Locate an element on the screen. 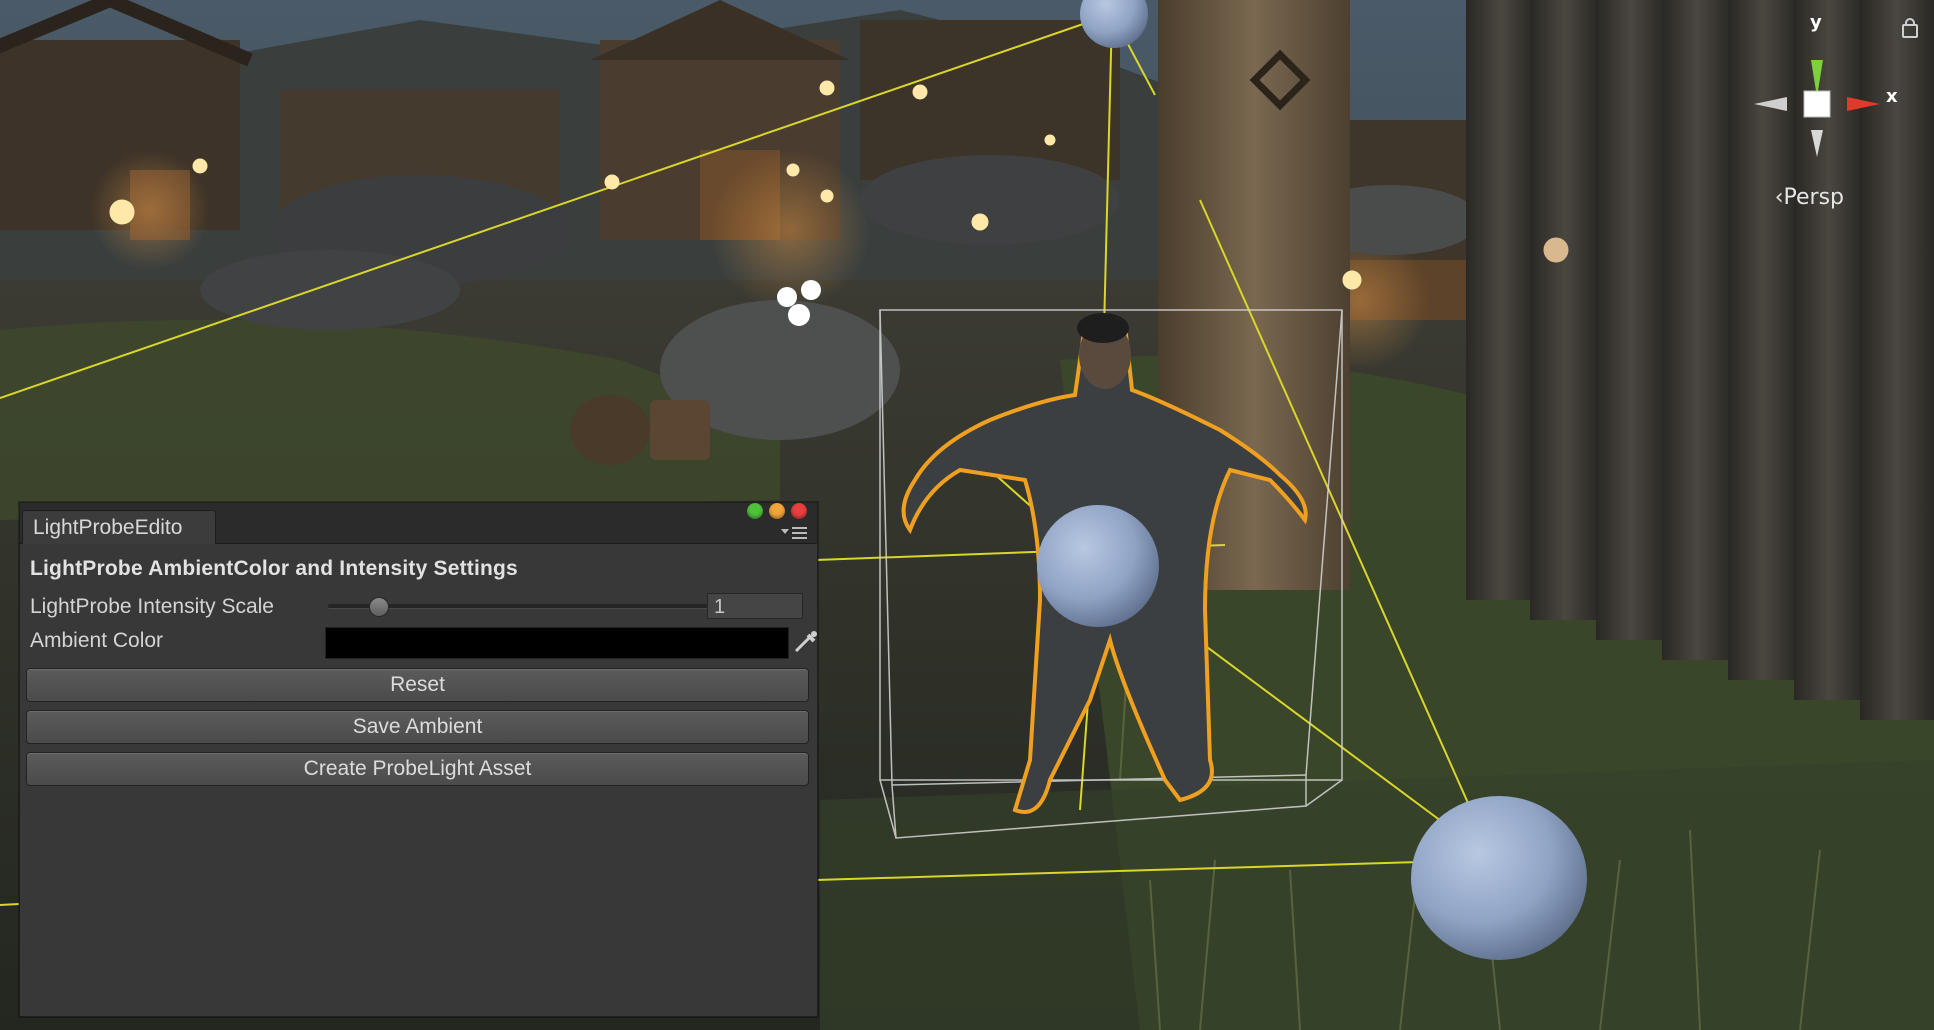  ambient-color-field is located at coordinates (557, 643).